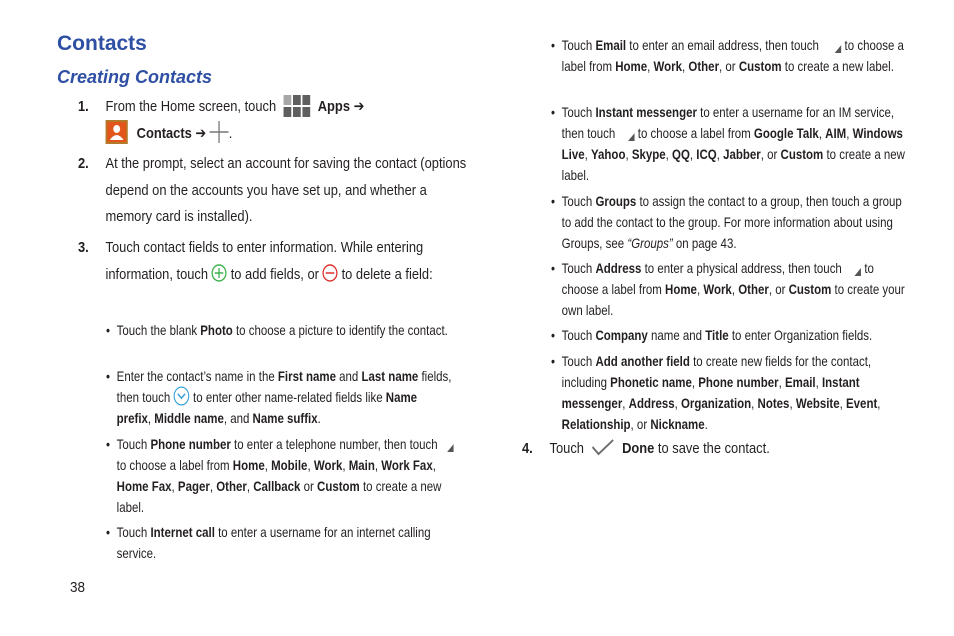  I want to click on step-text: to delete a field:, so click(387, 274).